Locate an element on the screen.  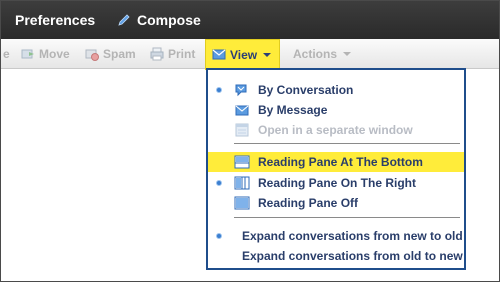
compose-link: Compose is located at coordinates (169, 20).